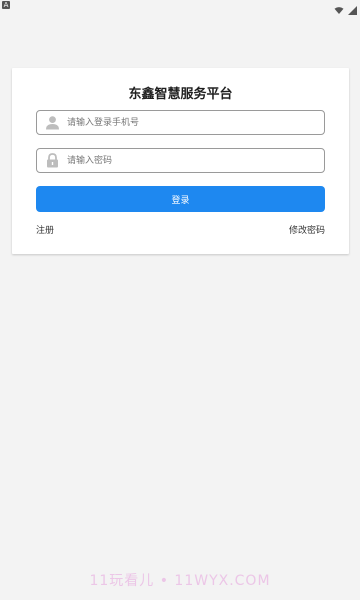 This screenshot has width=360, height=600. What do you see at coordinates (192, 122) in the screenshot?
I see `phone-input` at bounding box center [192, 122].